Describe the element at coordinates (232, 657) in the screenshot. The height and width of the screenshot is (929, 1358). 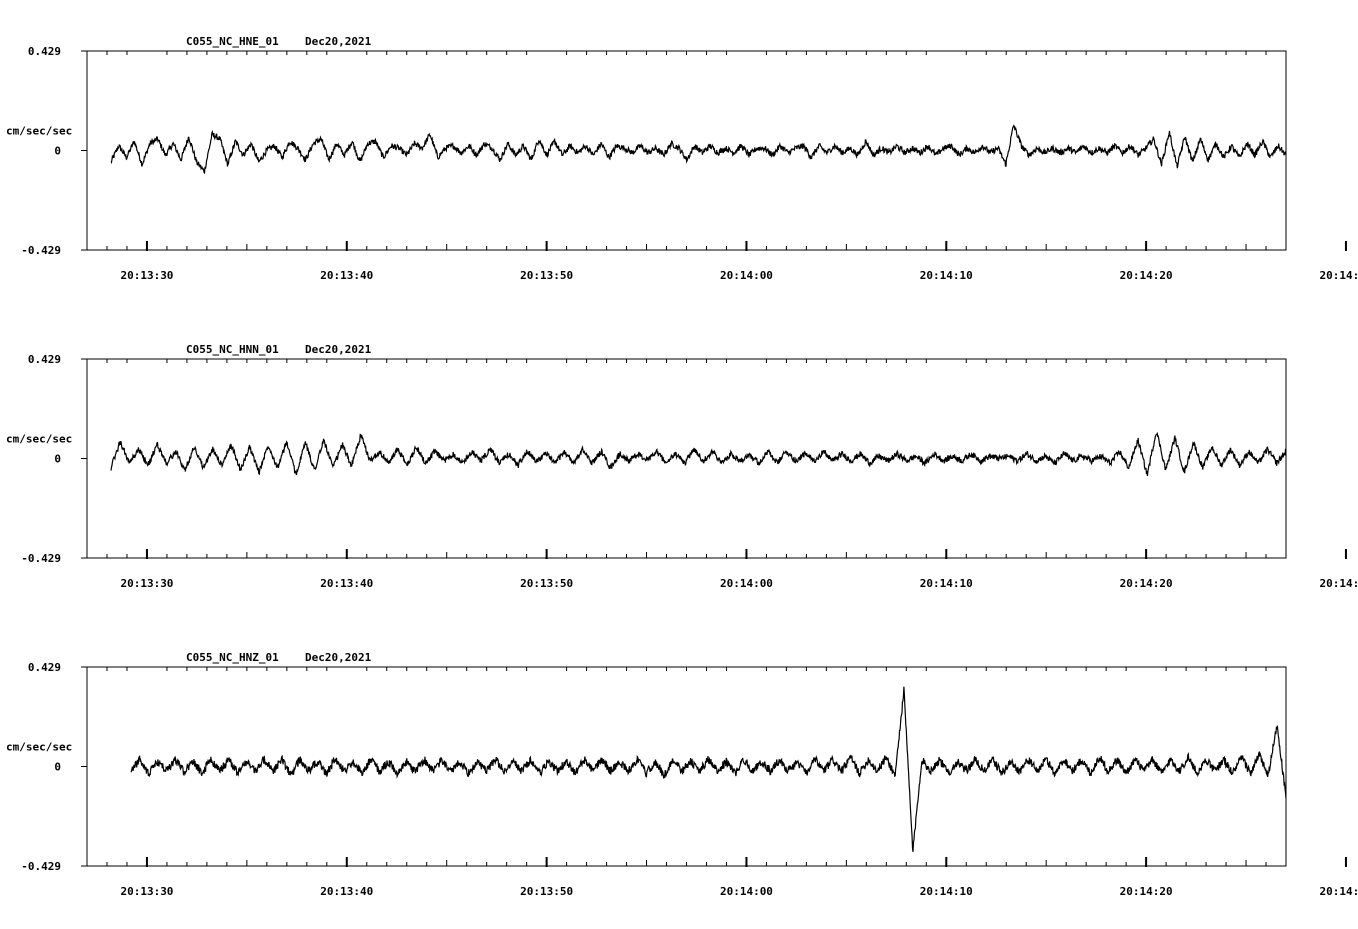
I see `chart-title: C055_NC_HNZ_01` at that location.